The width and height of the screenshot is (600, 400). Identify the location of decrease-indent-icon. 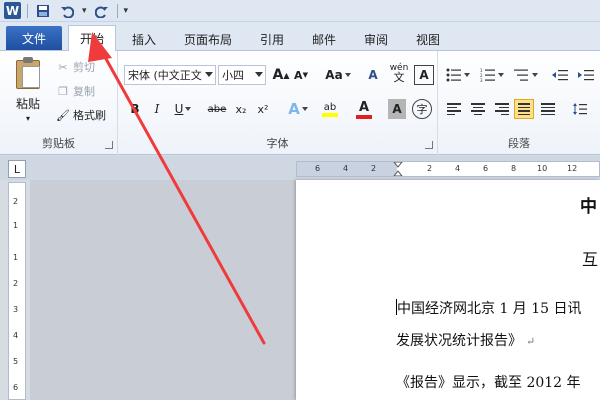
(560, 75).